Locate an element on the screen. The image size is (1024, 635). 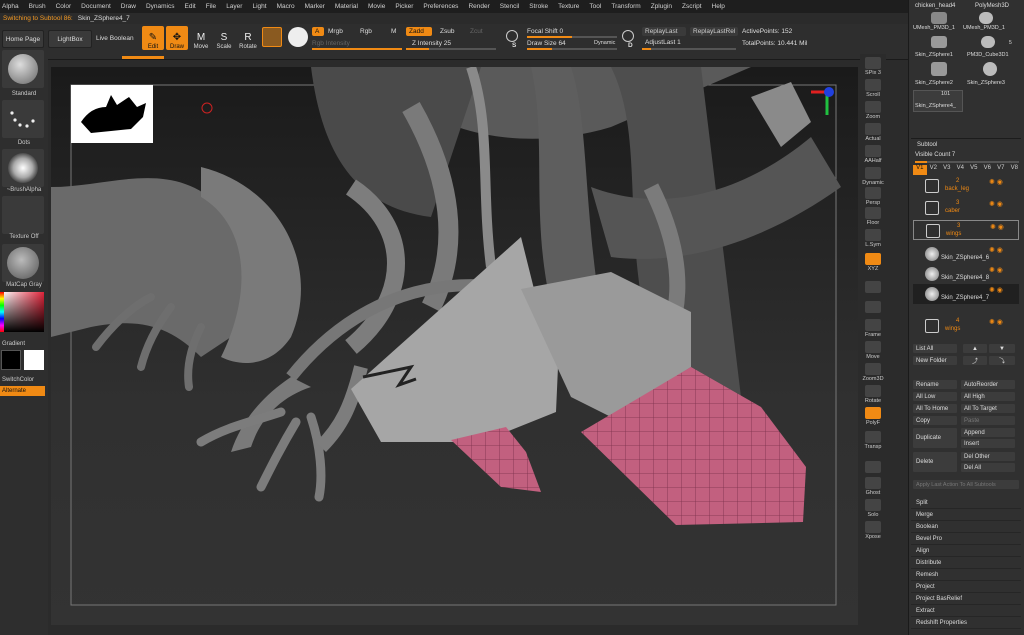
menu-boolean: Boolean is located at coordinates (966, 527).